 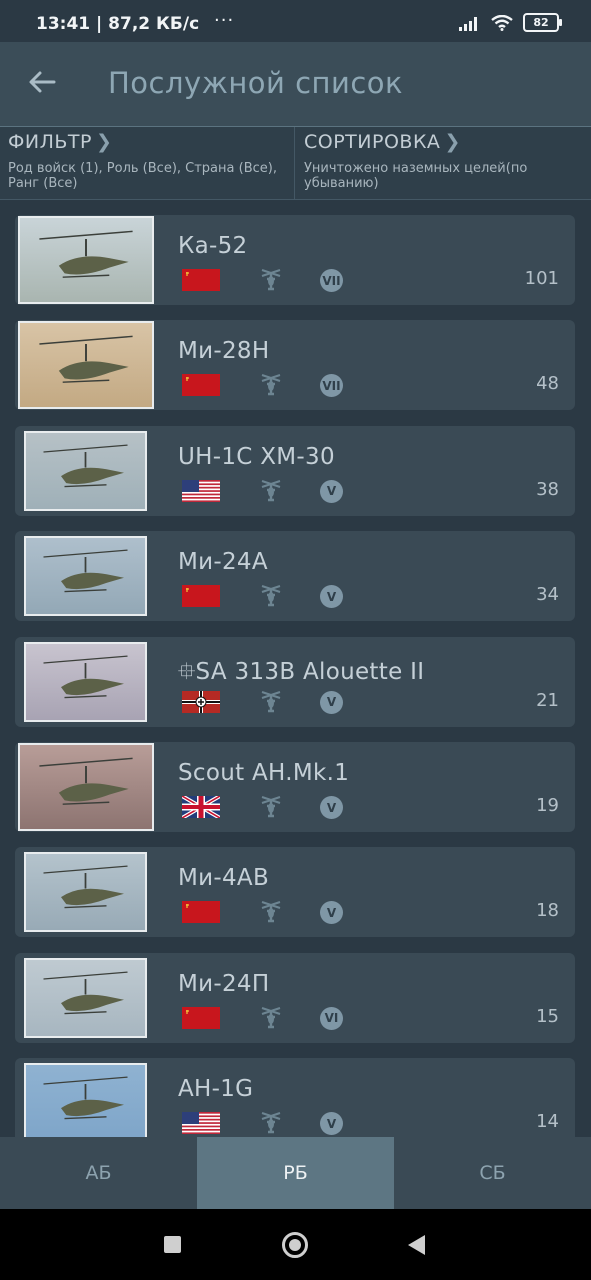 What do you see at coordinates (416, 1245) in the screenshot?
I see `back-triangle-icon` at bounding box center [416, 1245].